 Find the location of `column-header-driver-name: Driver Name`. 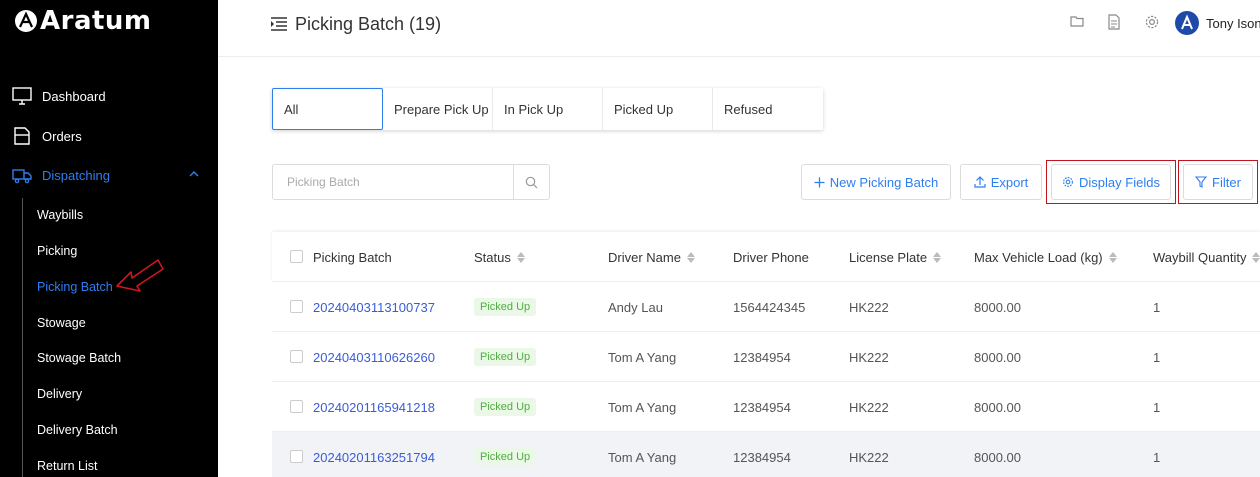

column-header-driver-name: Driver Name is located at coordinates (651, 257).